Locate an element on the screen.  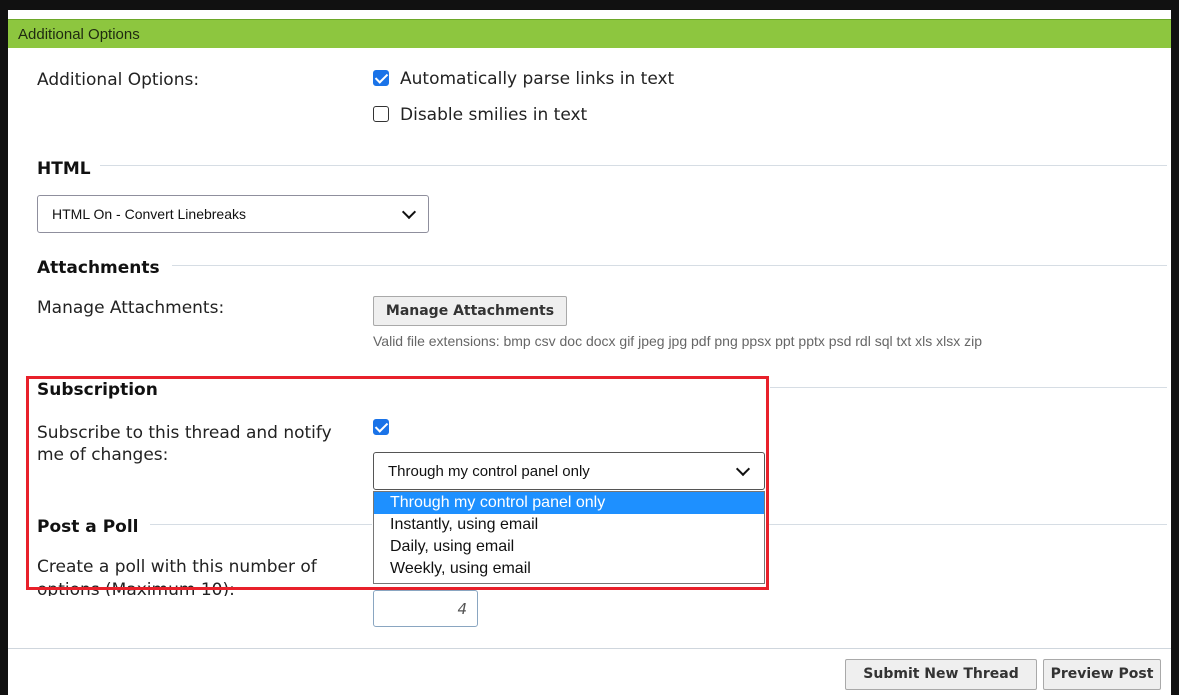
section-header-title: Additional Options is located at coordinates (79, 34).